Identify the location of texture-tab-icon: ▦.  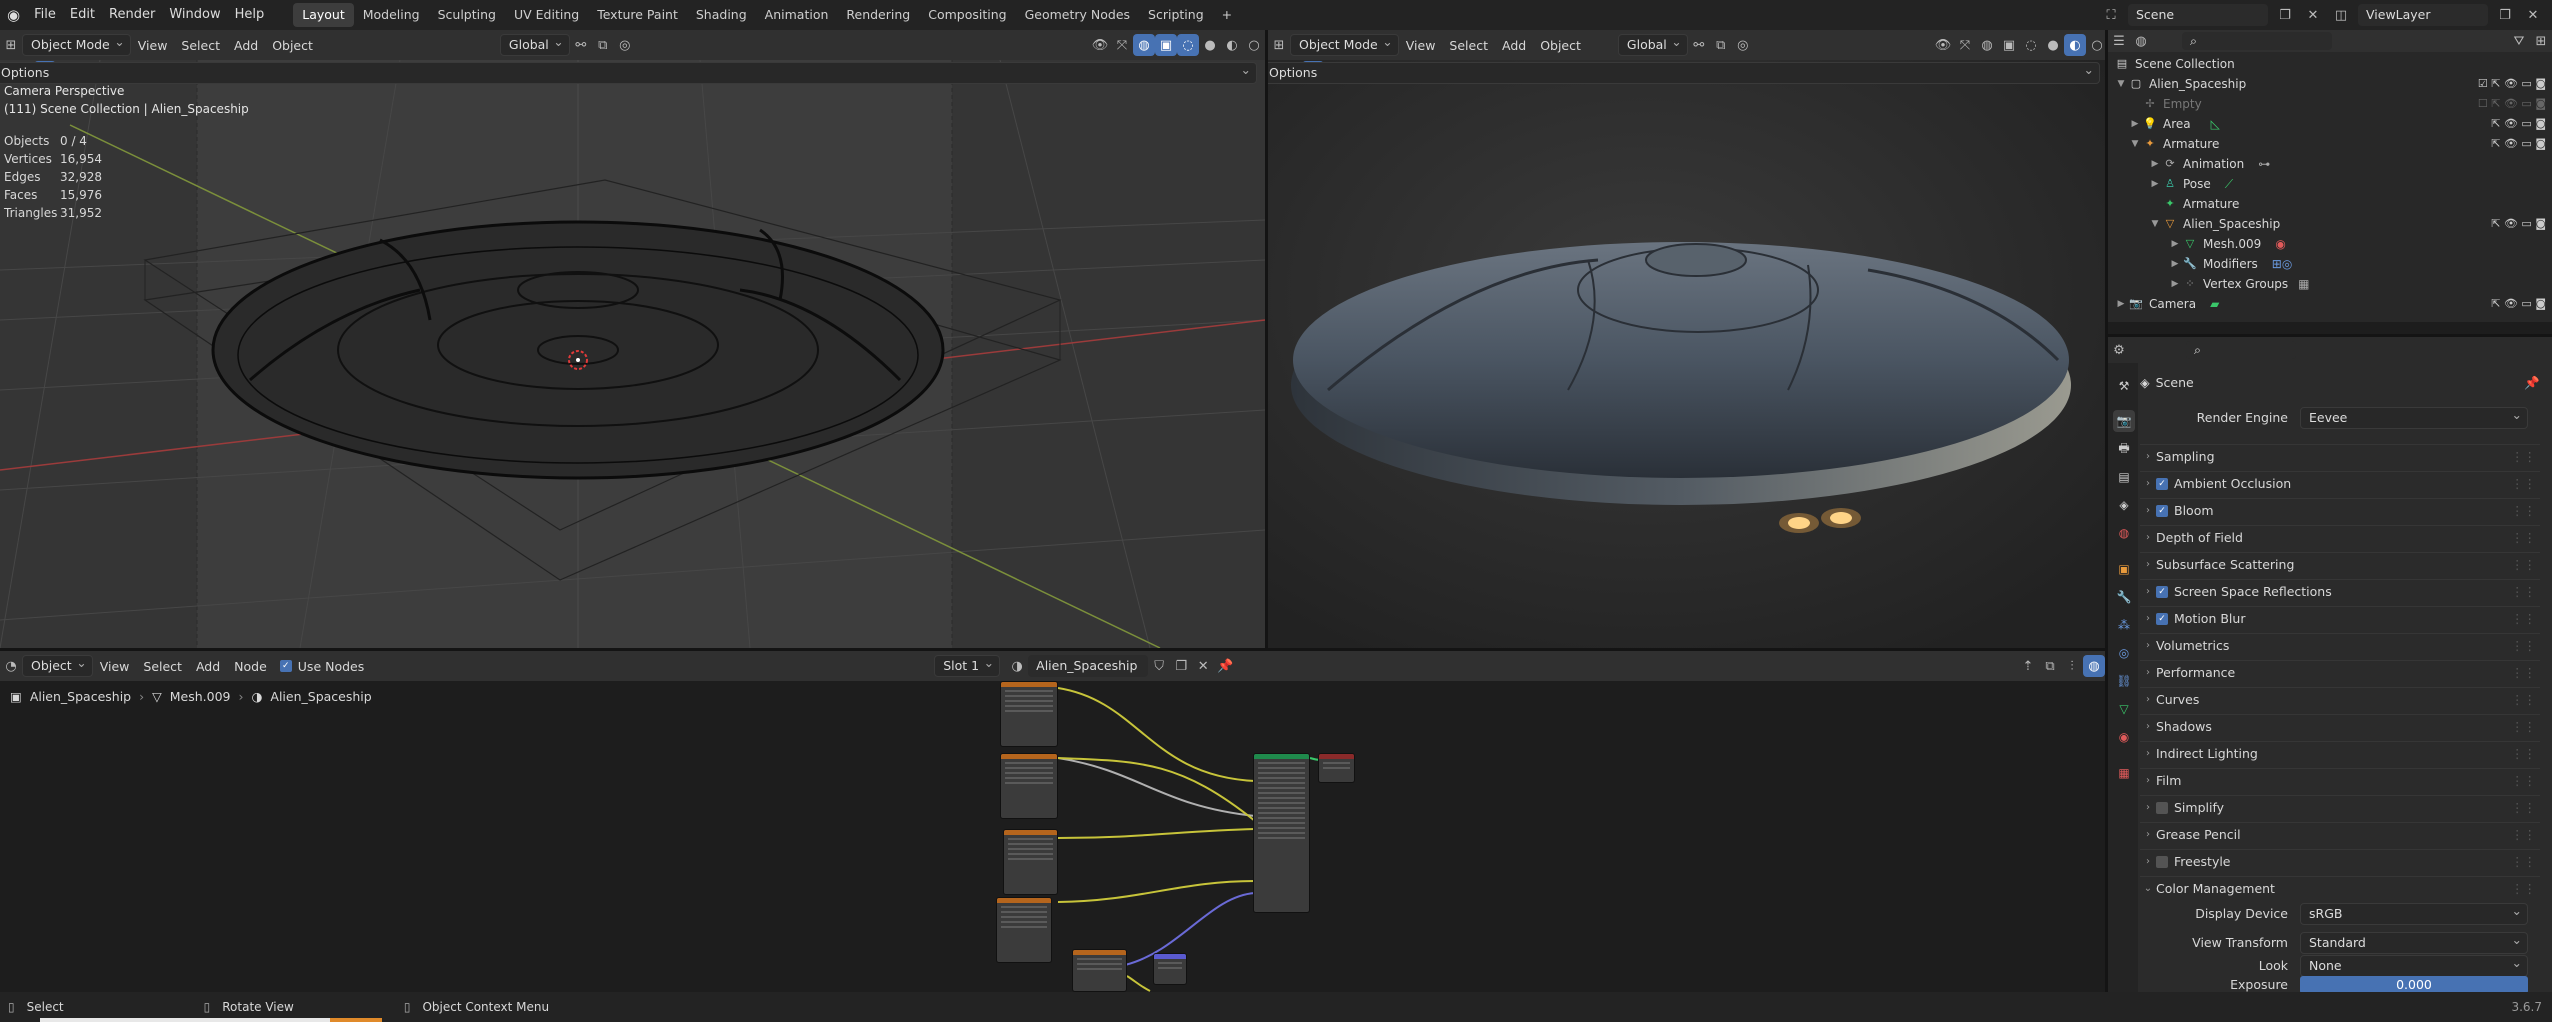
(2124, 773).